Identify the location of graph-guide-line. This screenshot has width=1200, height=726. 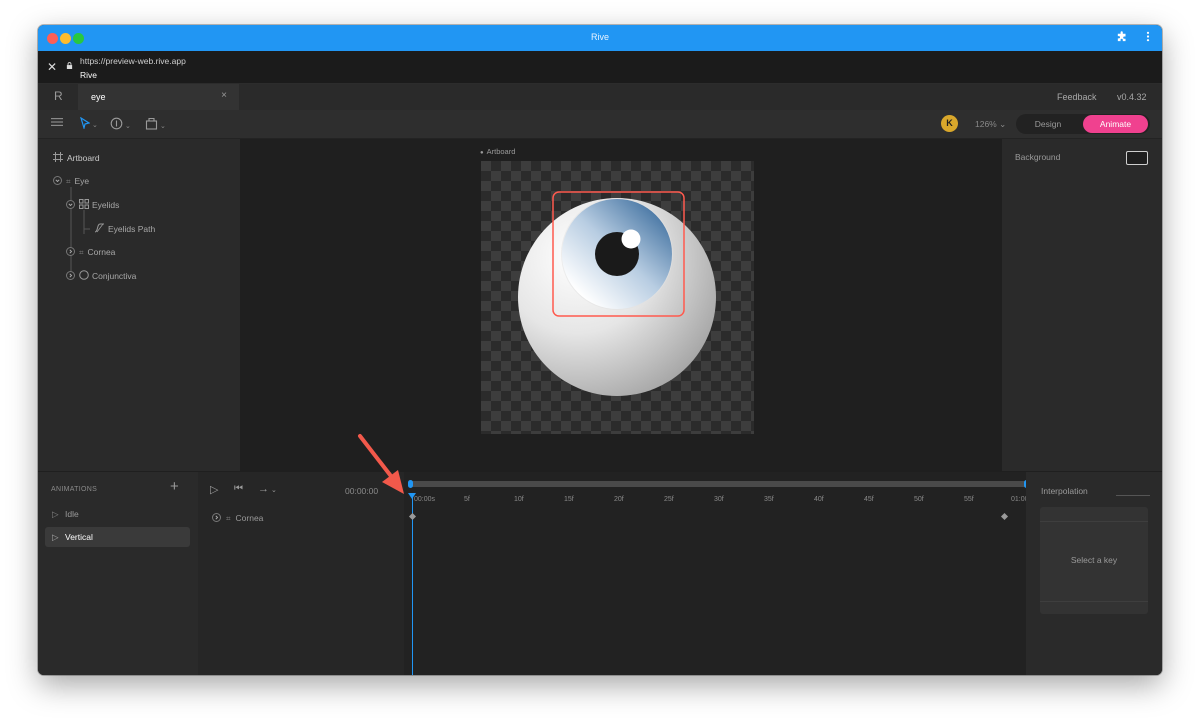
(1094, 601).